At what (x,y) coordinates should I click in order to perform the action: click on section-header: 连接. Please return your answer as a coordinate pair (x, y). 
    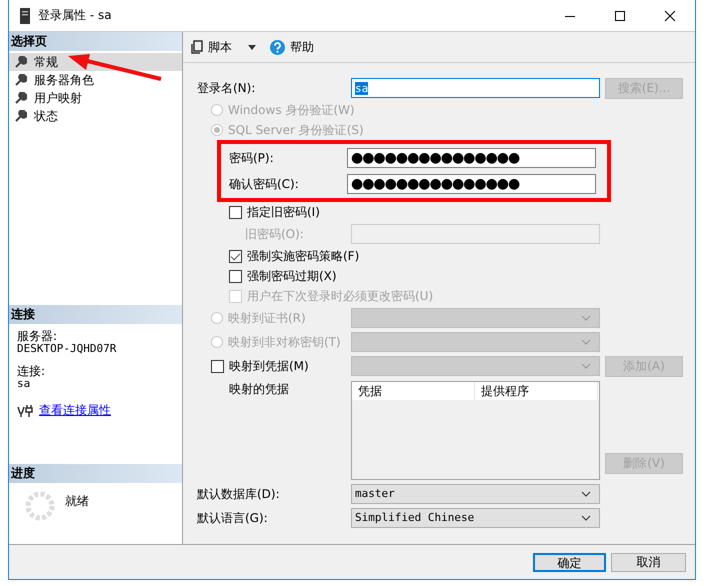
    Looking at the image, I should click on (95, 314).